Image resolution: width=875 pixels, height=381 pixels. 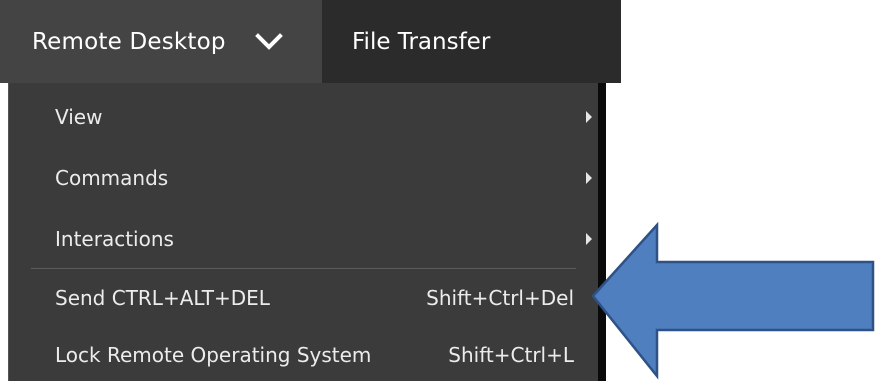 What do you see at coordinates (213, 355) in the screenshot?
I see `menu-item-label: Lock Remote Operating System` at bounding box center [213, 355].